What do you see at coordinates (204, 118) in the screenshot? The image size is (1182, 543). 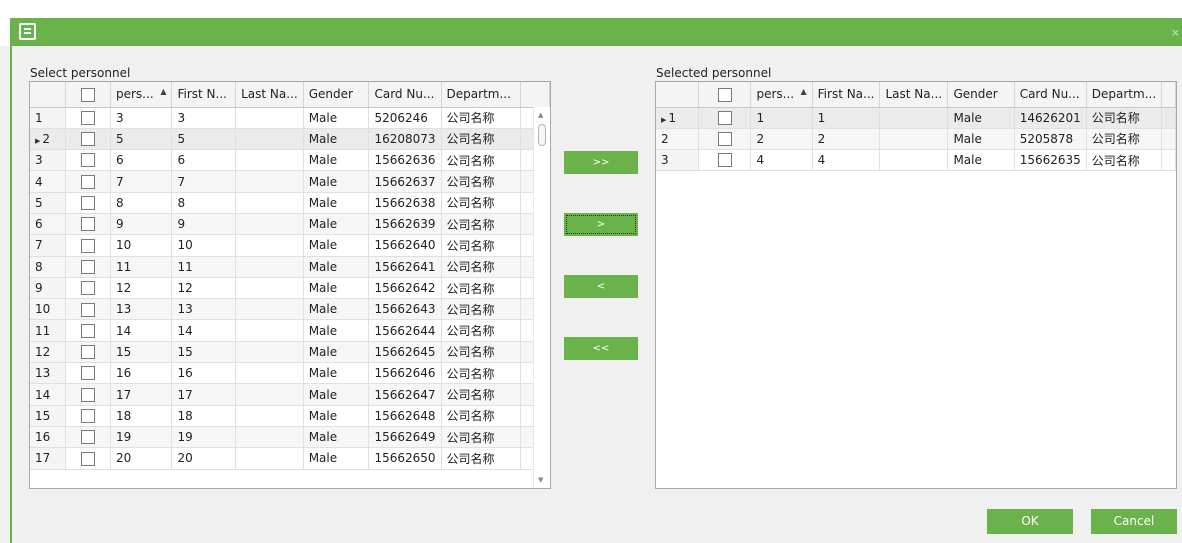 I see `cell-first-name: 3` at bounding box center [204, 118].